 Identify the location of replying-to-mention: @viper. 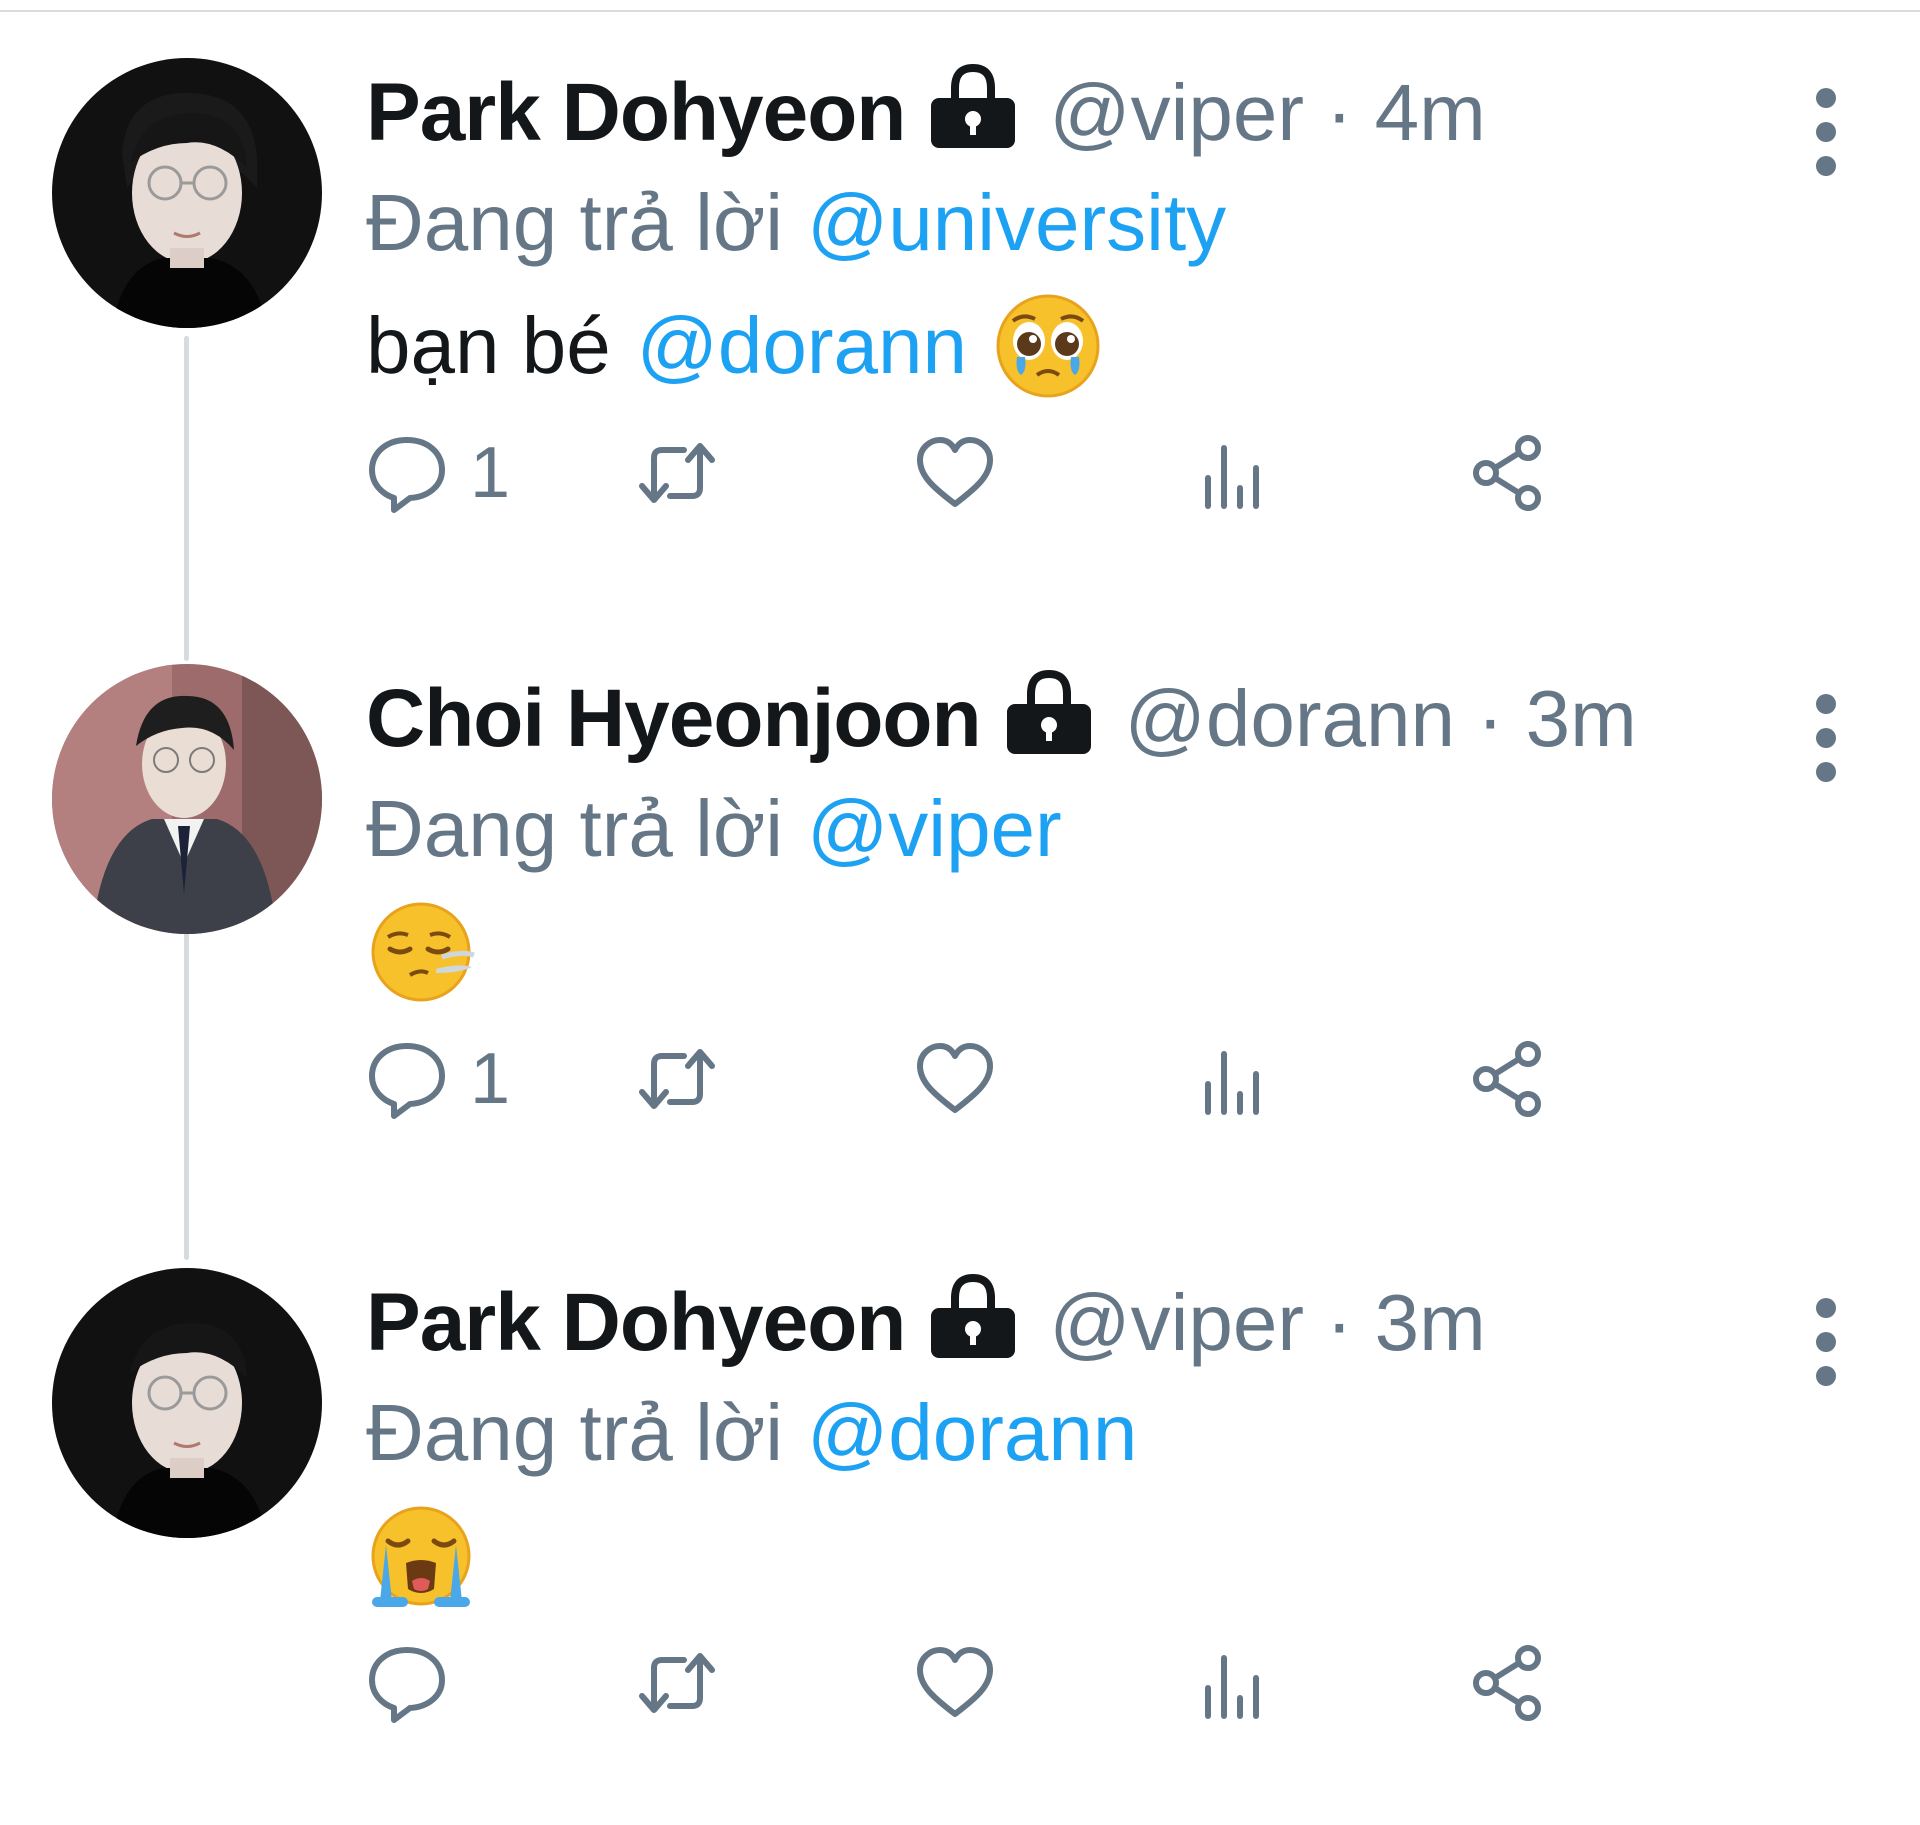
(934, 829).